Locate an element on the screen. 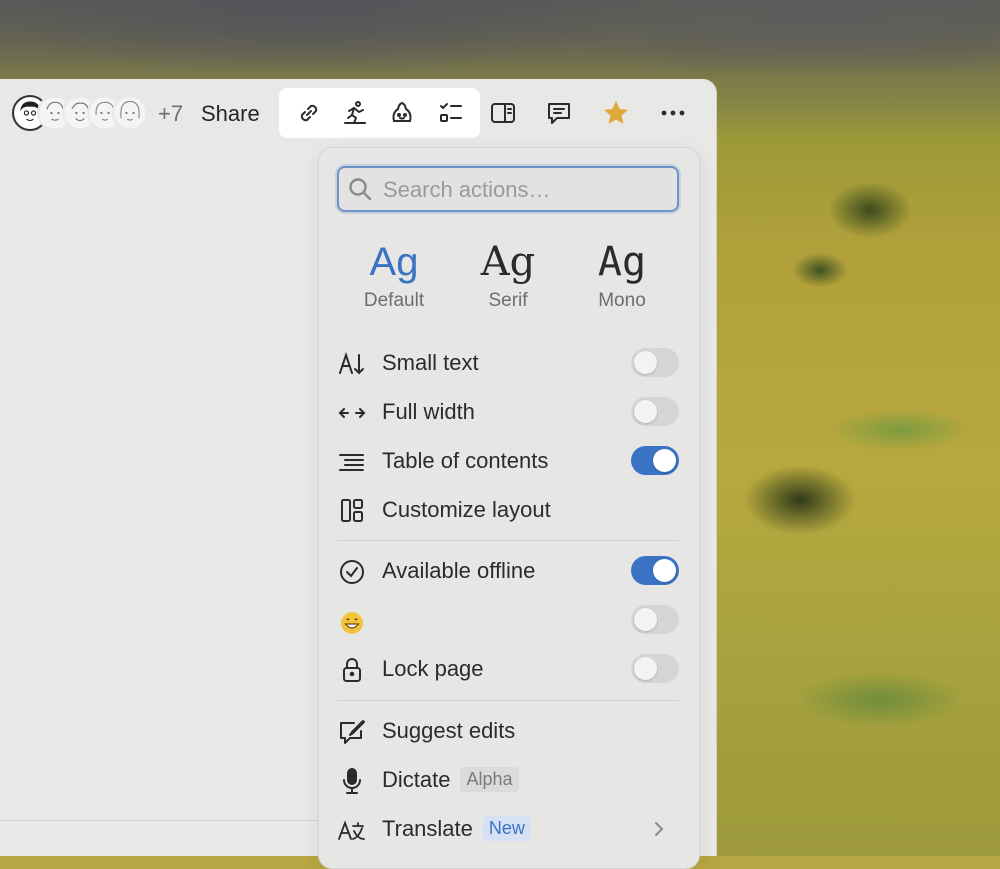 This screenshot has width=1000, height=869. font-default-option: Ag Default is located at coordinates (394, 278).